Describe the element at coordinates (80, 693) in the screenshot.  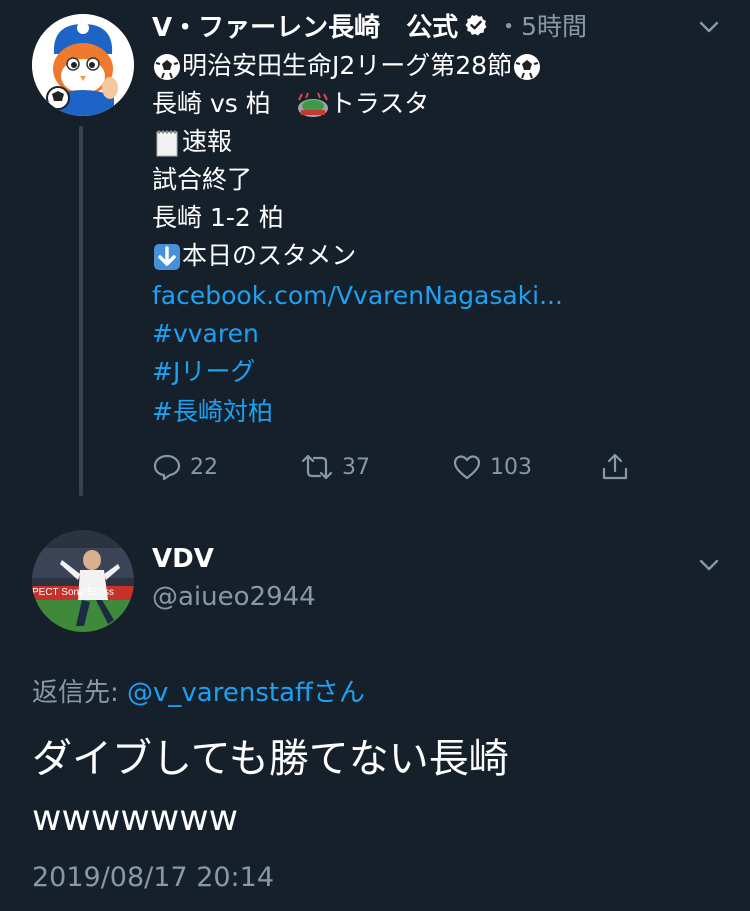
I see `reply-to-prefix: 返信先:` at that location.